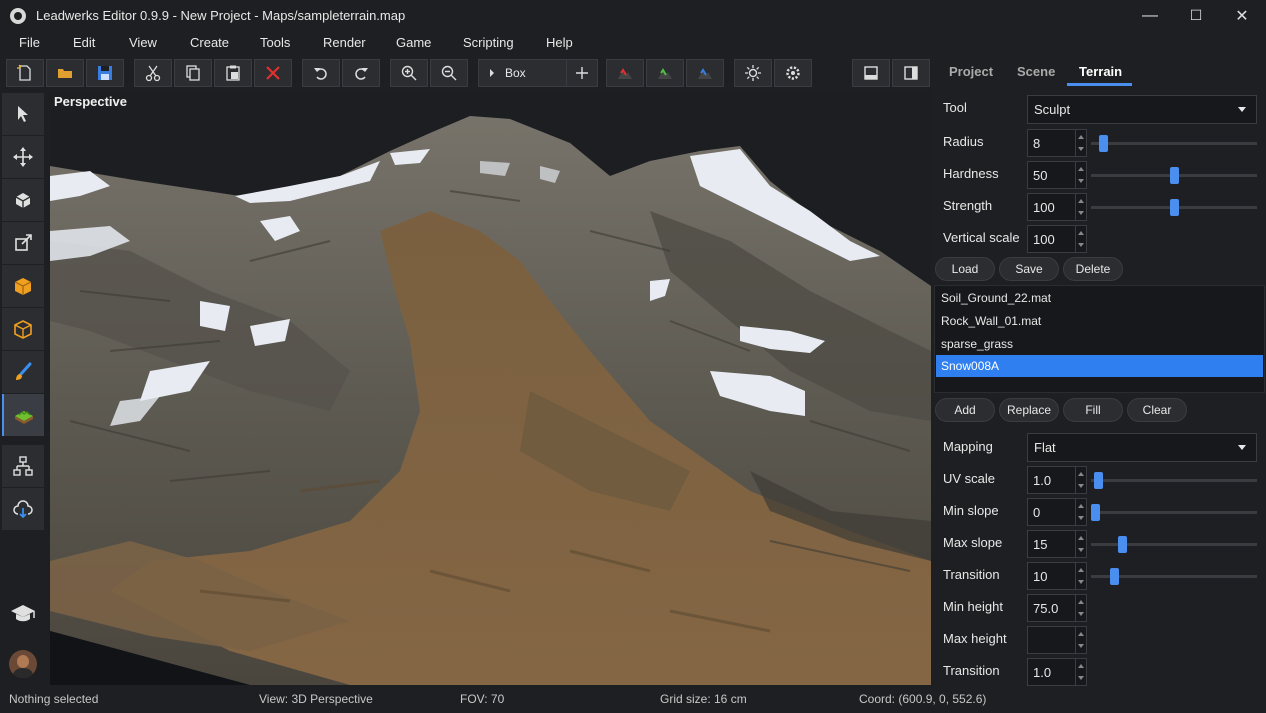 The image size is (1266, 713). Describe the element at coordinates (705, 73) in the screenshot. I see `terrain-blue-icon` at that location.